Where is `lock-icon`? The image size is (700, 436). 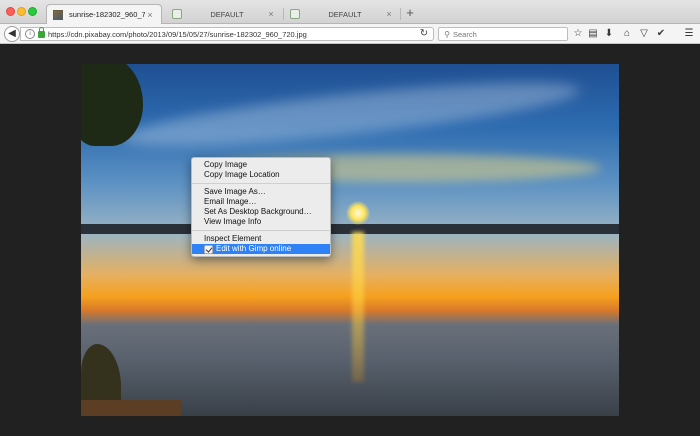 lock-icon is located at coordinates (41, 32).